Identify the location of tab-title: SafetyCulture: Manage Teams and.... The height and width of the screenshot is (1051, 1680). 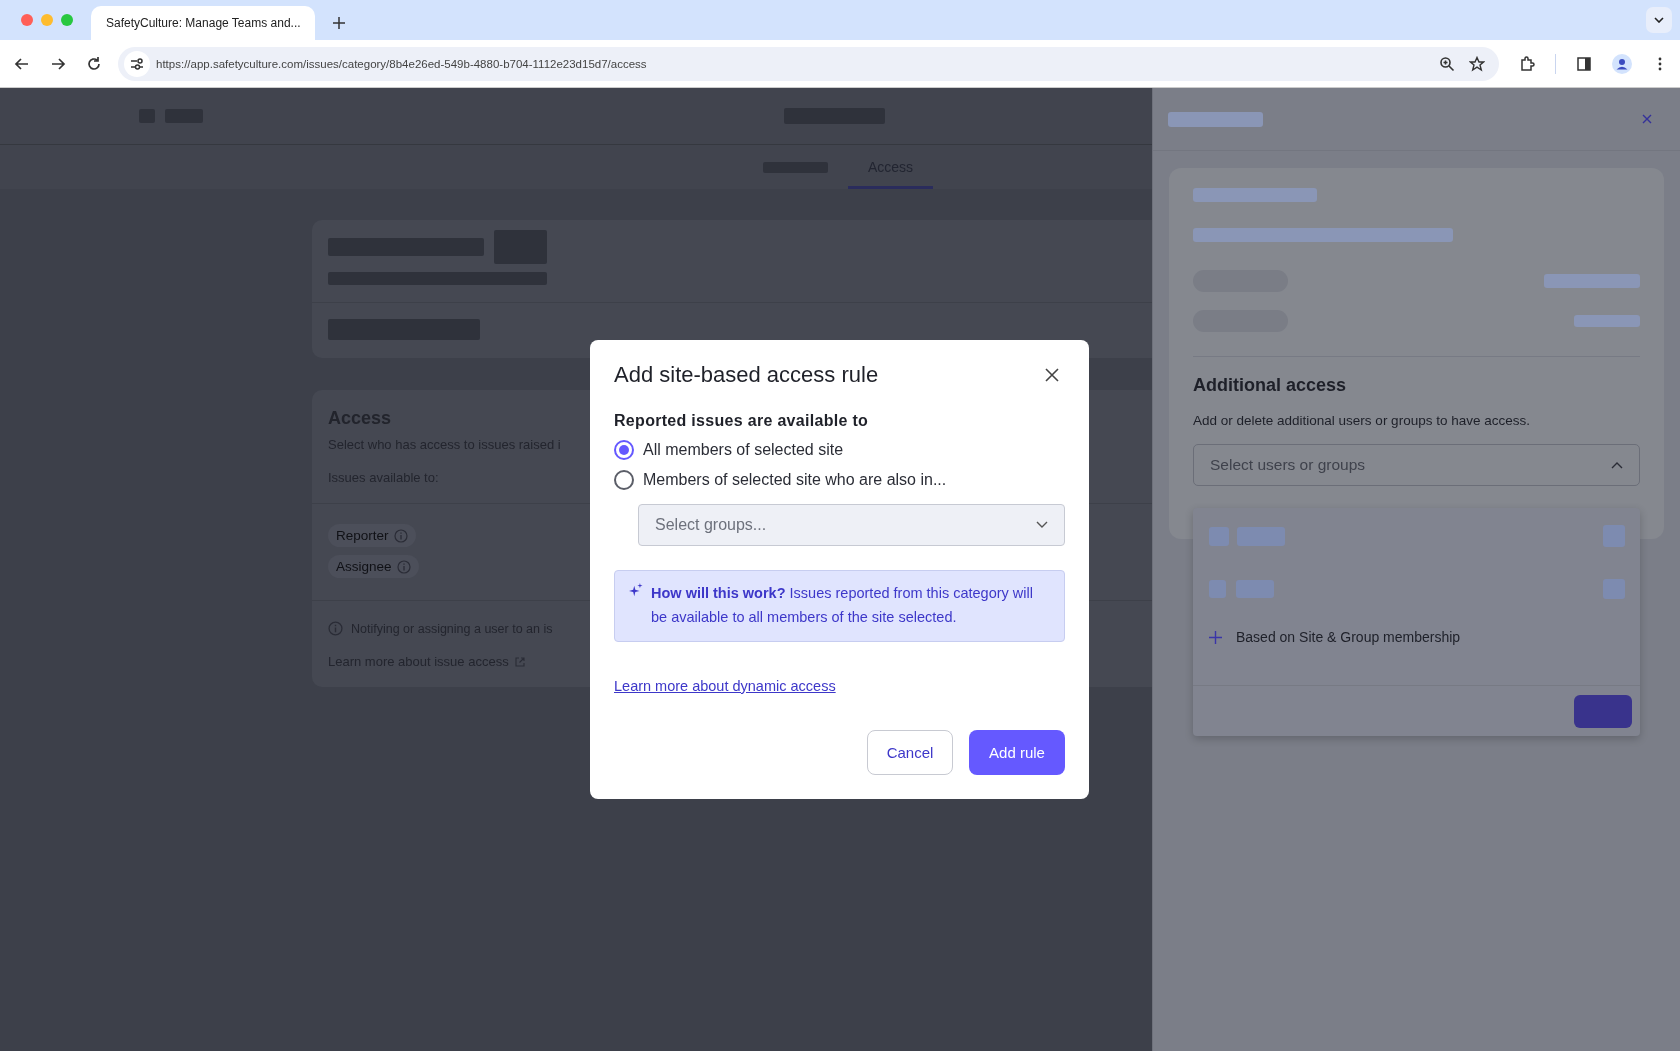
(203, 23).